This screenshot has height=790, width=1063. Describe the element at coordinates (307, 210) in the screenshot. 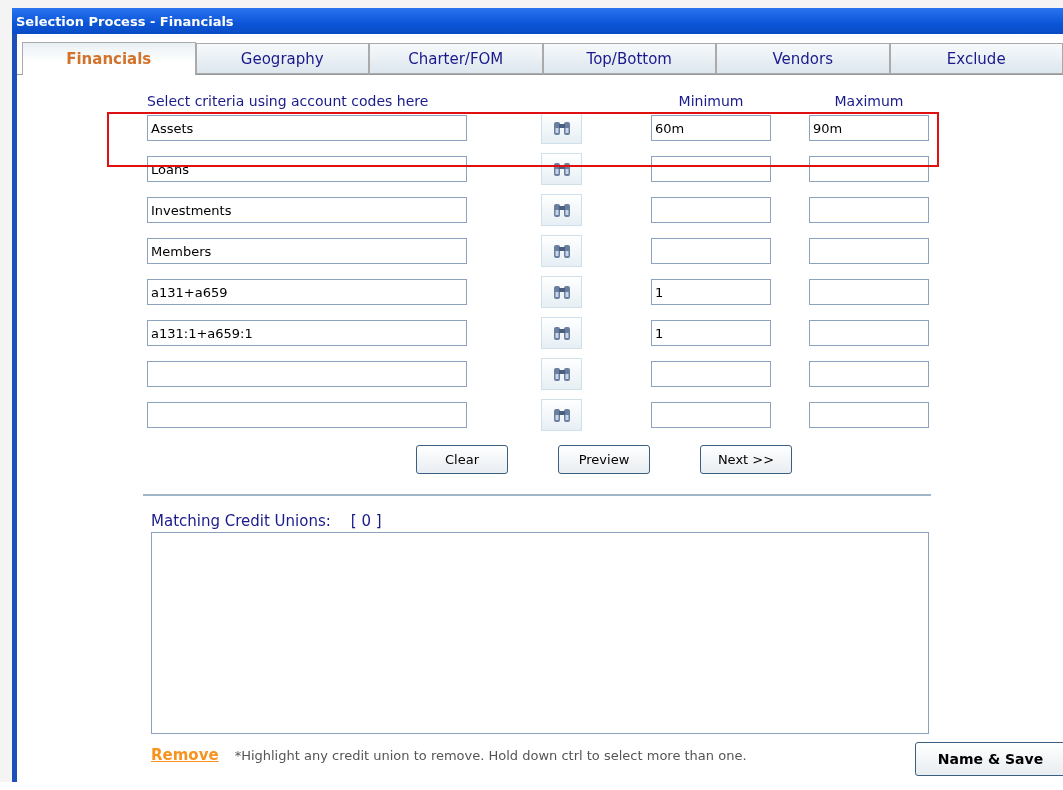

I see `account-code-field: Investments` at that location.